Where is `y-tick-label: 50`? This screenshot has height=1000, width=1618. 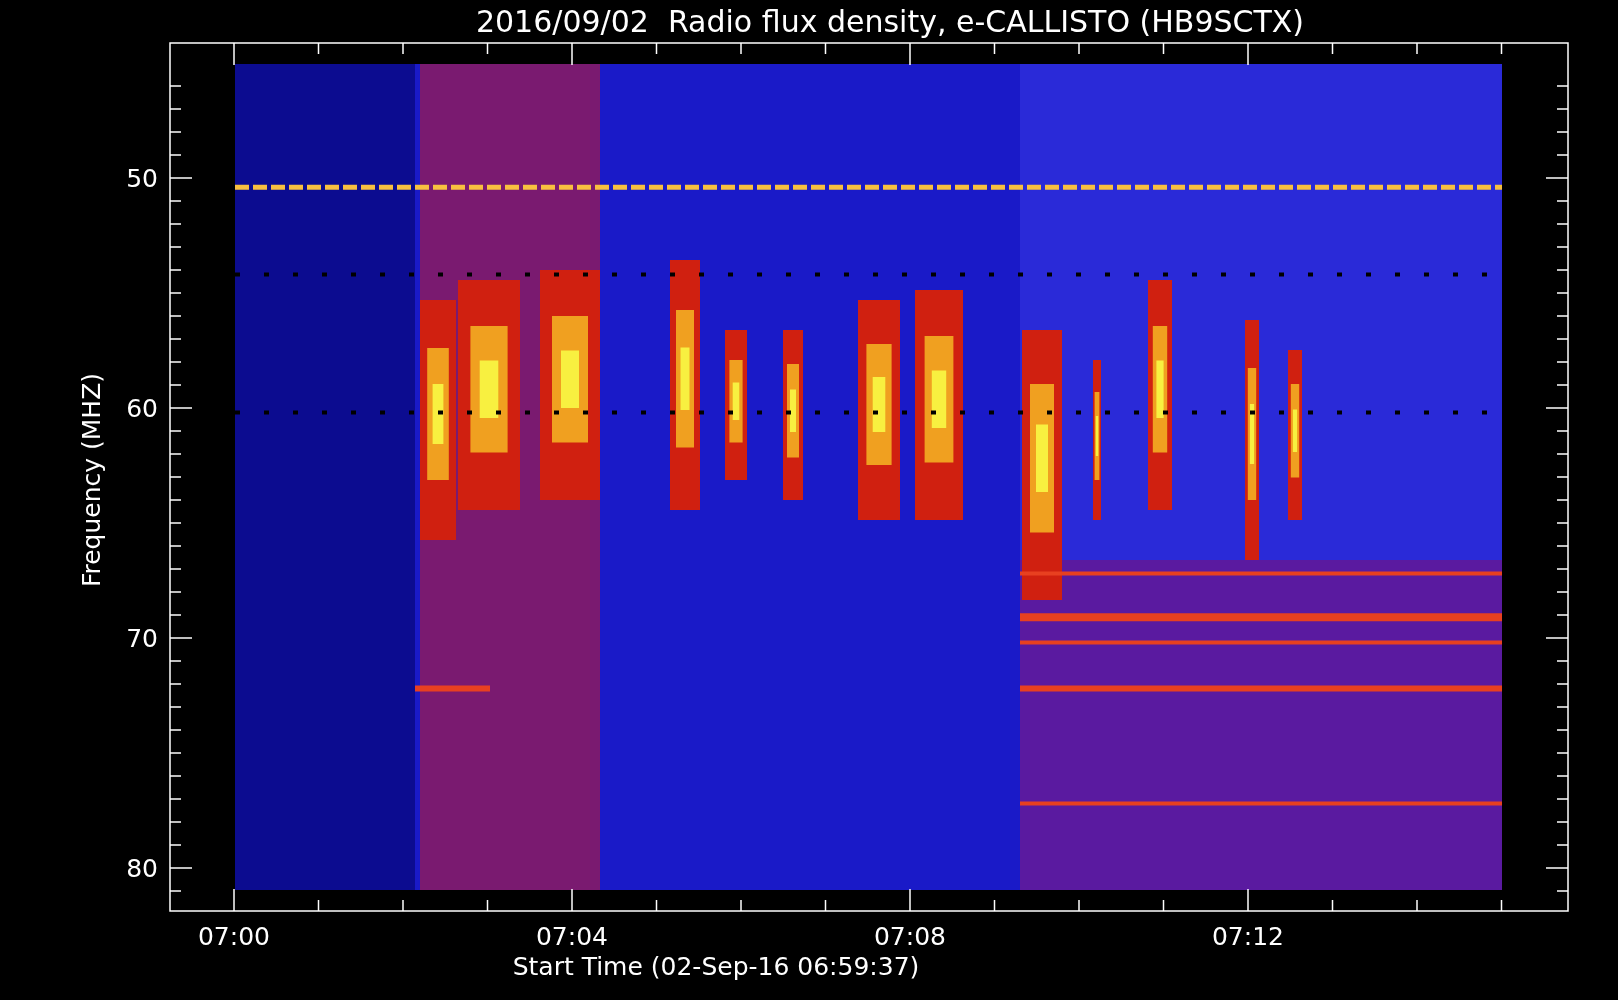
y-tick-label: 50 is located at coordinates (142, 178).